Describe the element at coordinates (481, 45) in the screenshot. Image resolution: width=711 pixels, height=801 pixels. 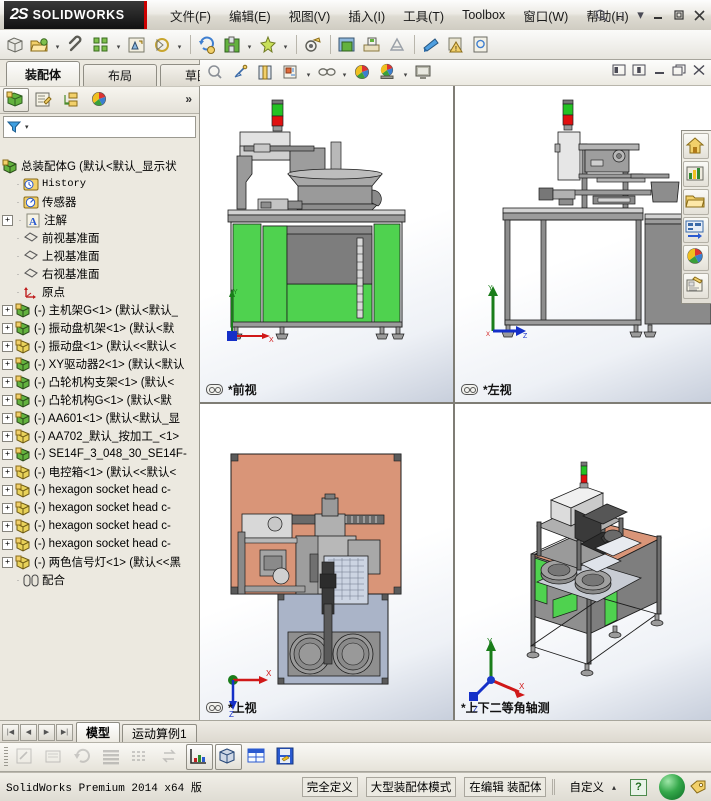
I see `options-icon` at that location.